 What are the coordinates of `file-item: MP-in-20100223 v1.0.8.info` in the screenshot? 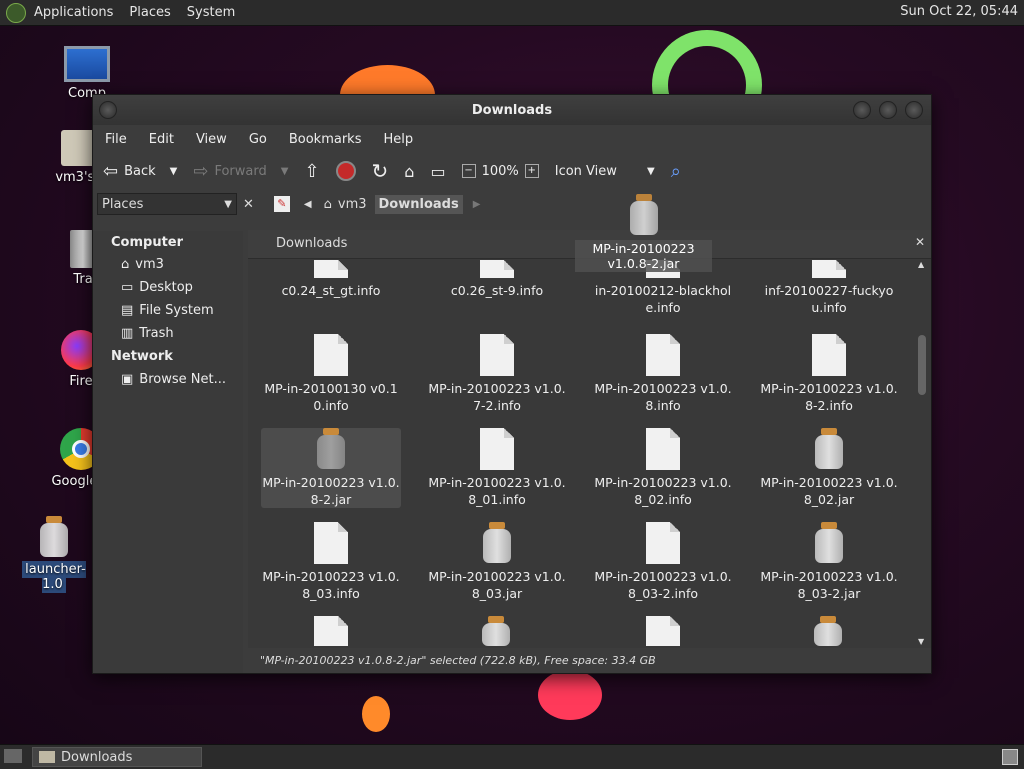 It's located at (663, 374).